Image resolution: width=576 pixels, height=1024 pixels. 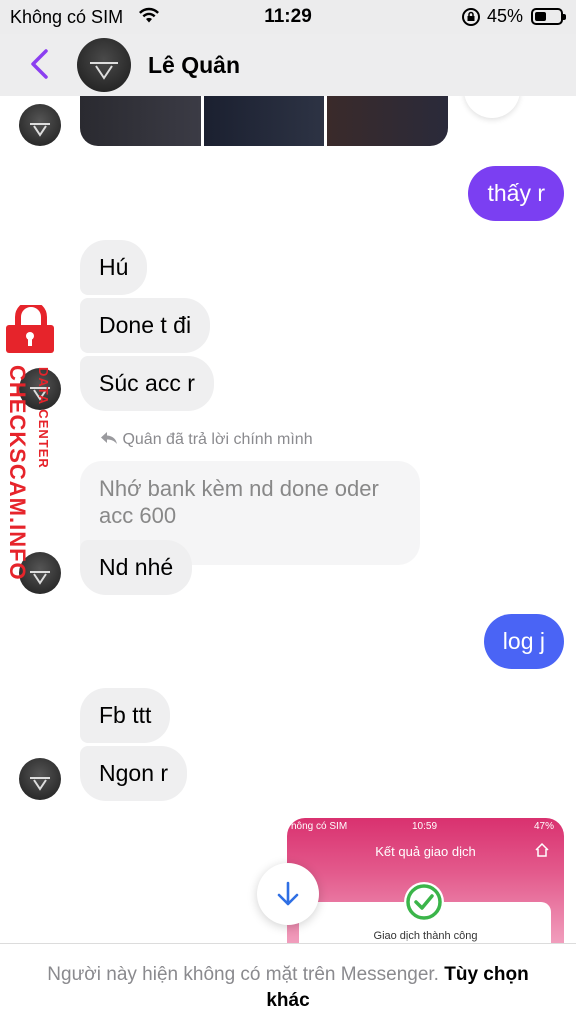 I want to click on attachment-status-bar: hông có SIM 10:59 47%, so click(x=422, y=826).